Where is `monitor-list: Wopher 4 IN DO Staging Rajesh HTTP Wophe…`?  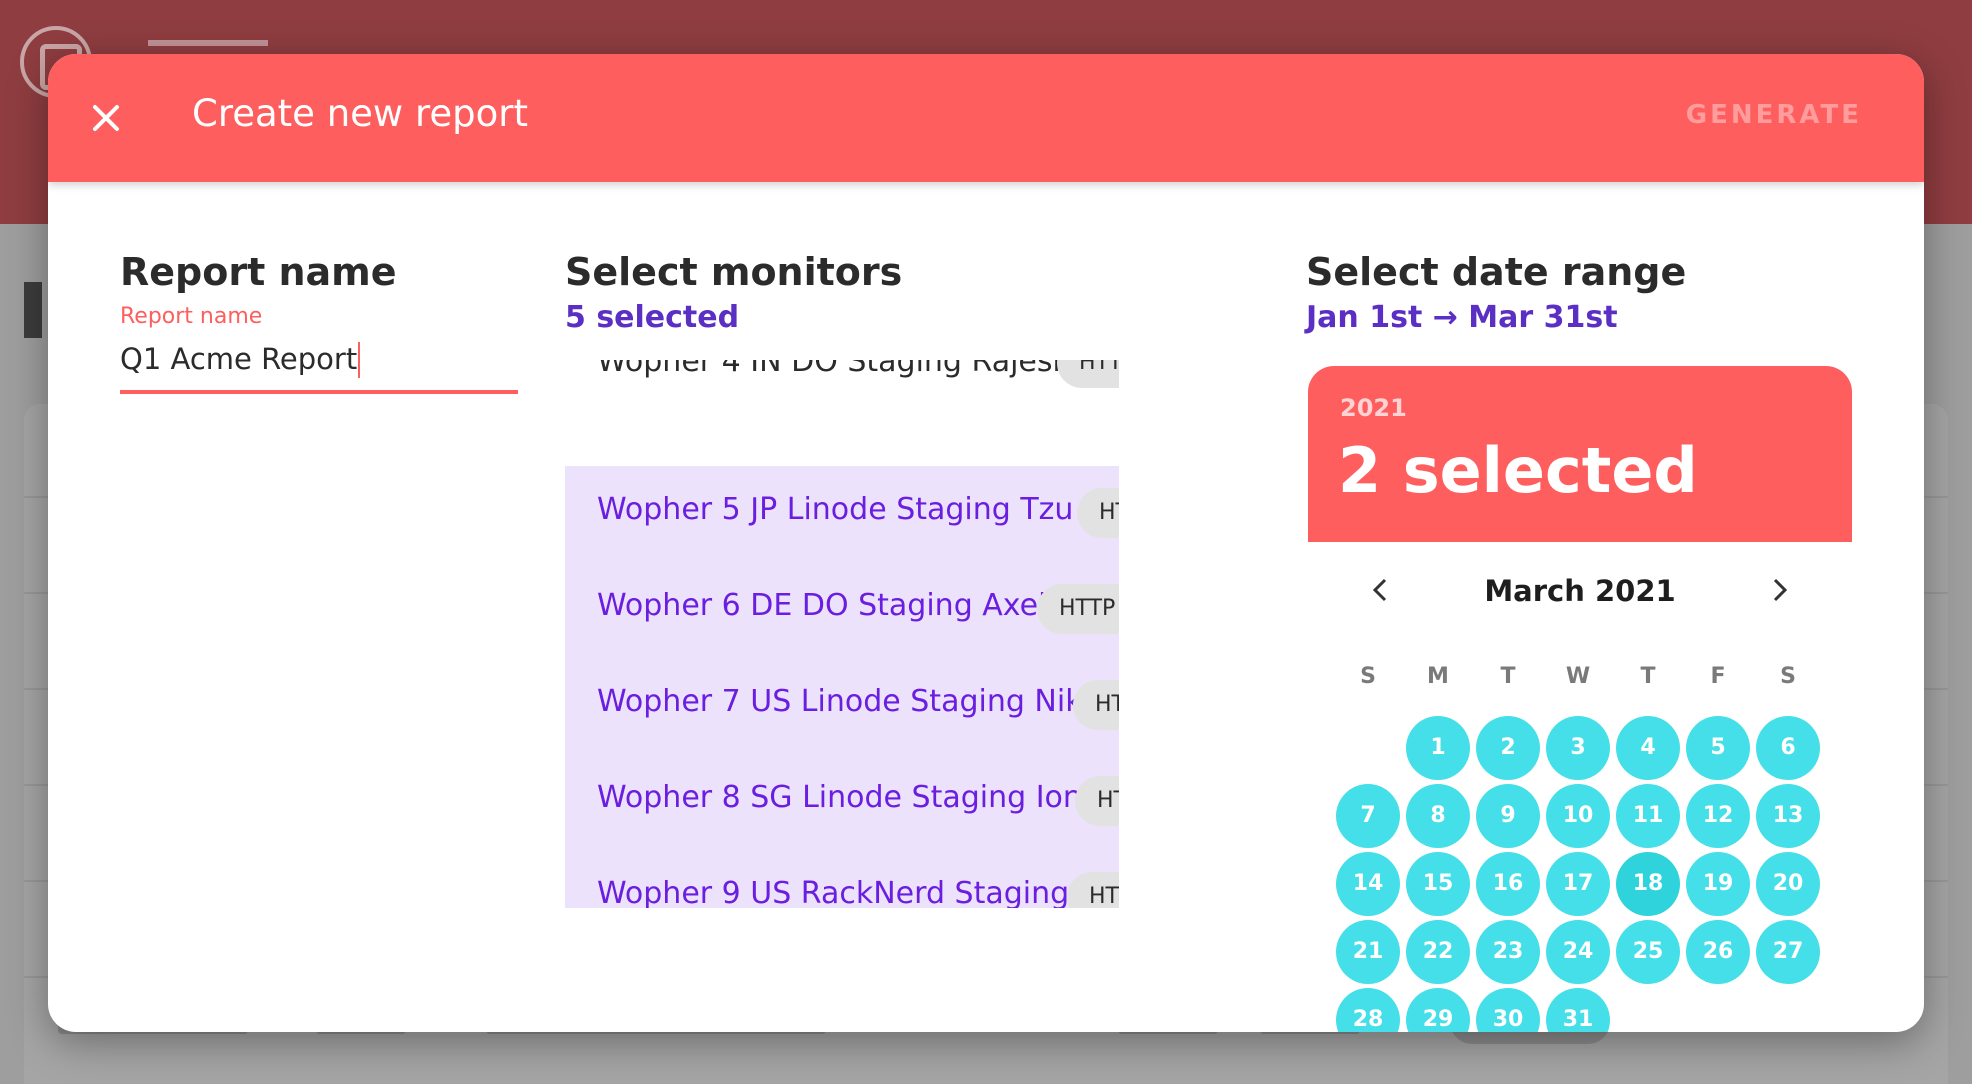 monitor-list: Wopher 4 IN DO Staging Rajesh HTTP Wophe… is located at coordinates (842, 634).